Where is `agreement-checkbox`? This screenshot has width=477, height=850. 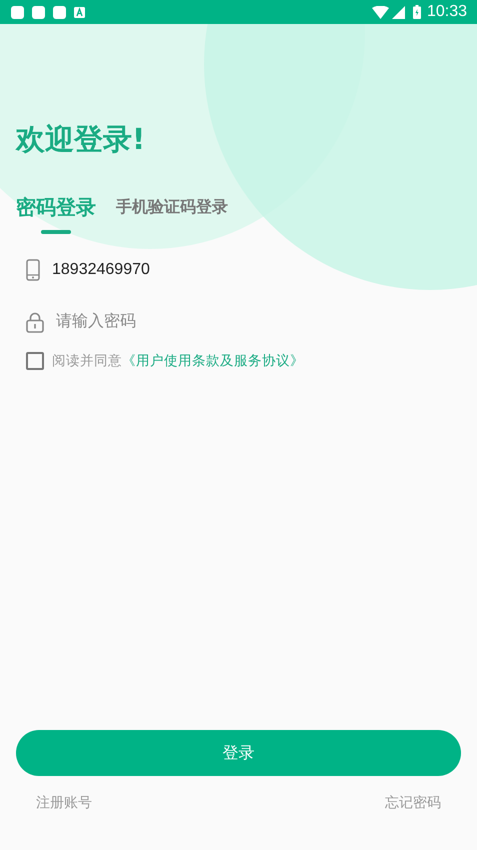 agreement-checkbox is located at coordinates (35, 361).